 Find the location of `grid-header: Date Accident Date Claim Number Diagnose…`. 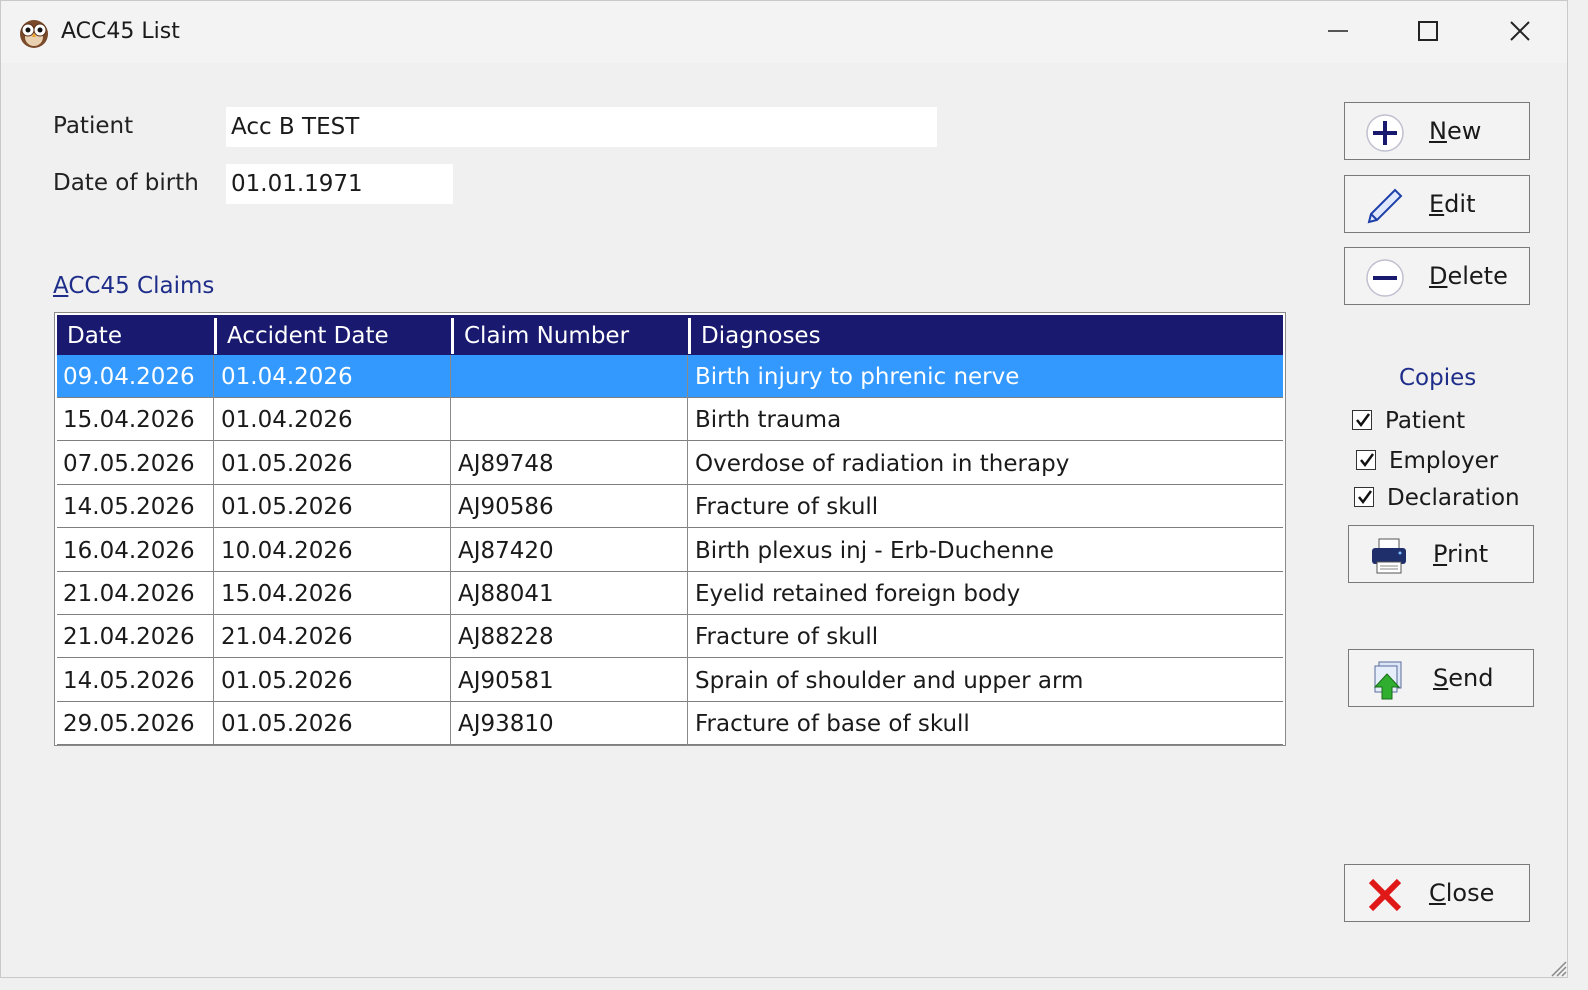

grid-header: Date Accident Date Claim Number Diagnose… is located at coordinates (670, 335).